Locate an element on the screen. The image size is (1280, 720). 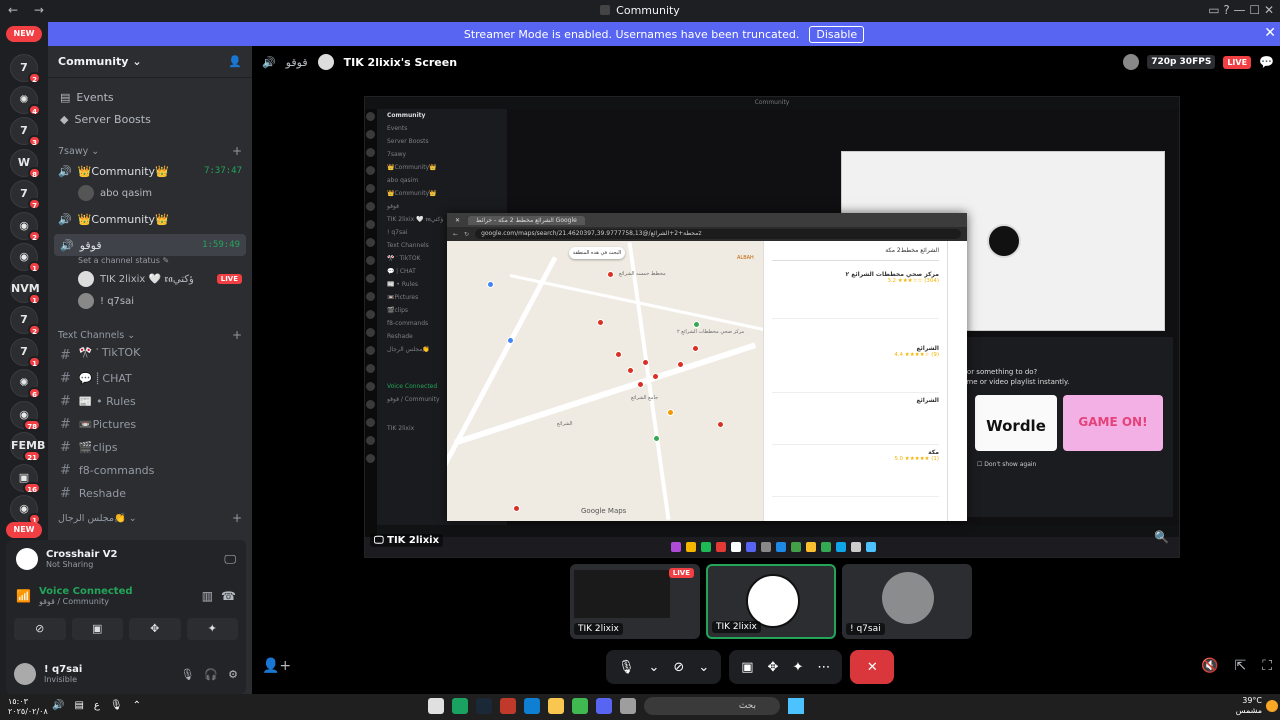
camera-off-button: ⊘ is located at coordinates (40, 629).